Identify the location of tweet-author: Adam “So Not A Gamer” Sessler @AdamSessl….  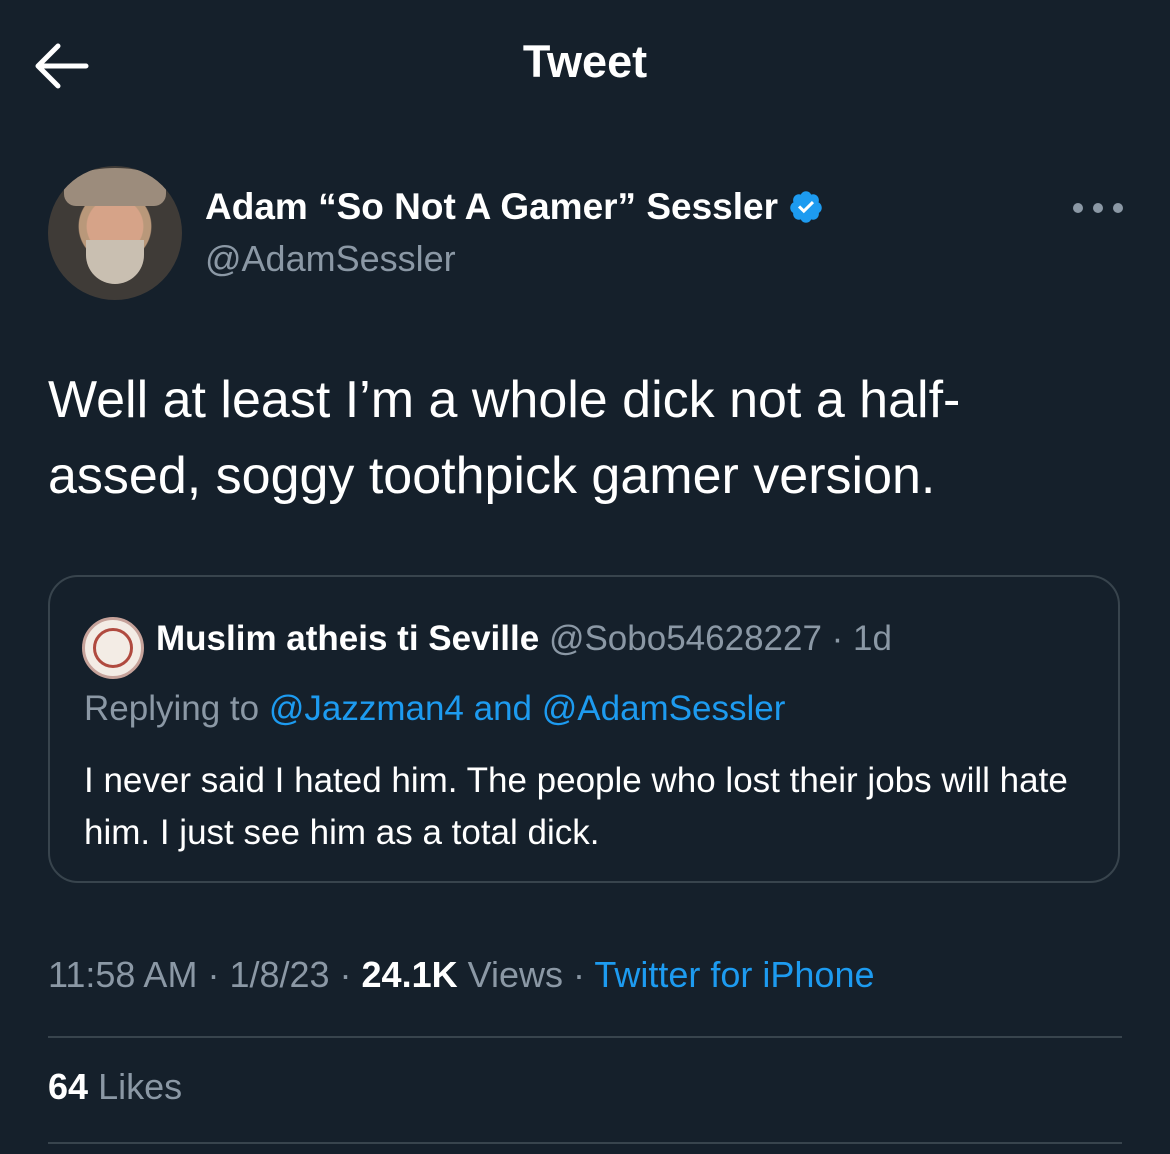
(588, 236).